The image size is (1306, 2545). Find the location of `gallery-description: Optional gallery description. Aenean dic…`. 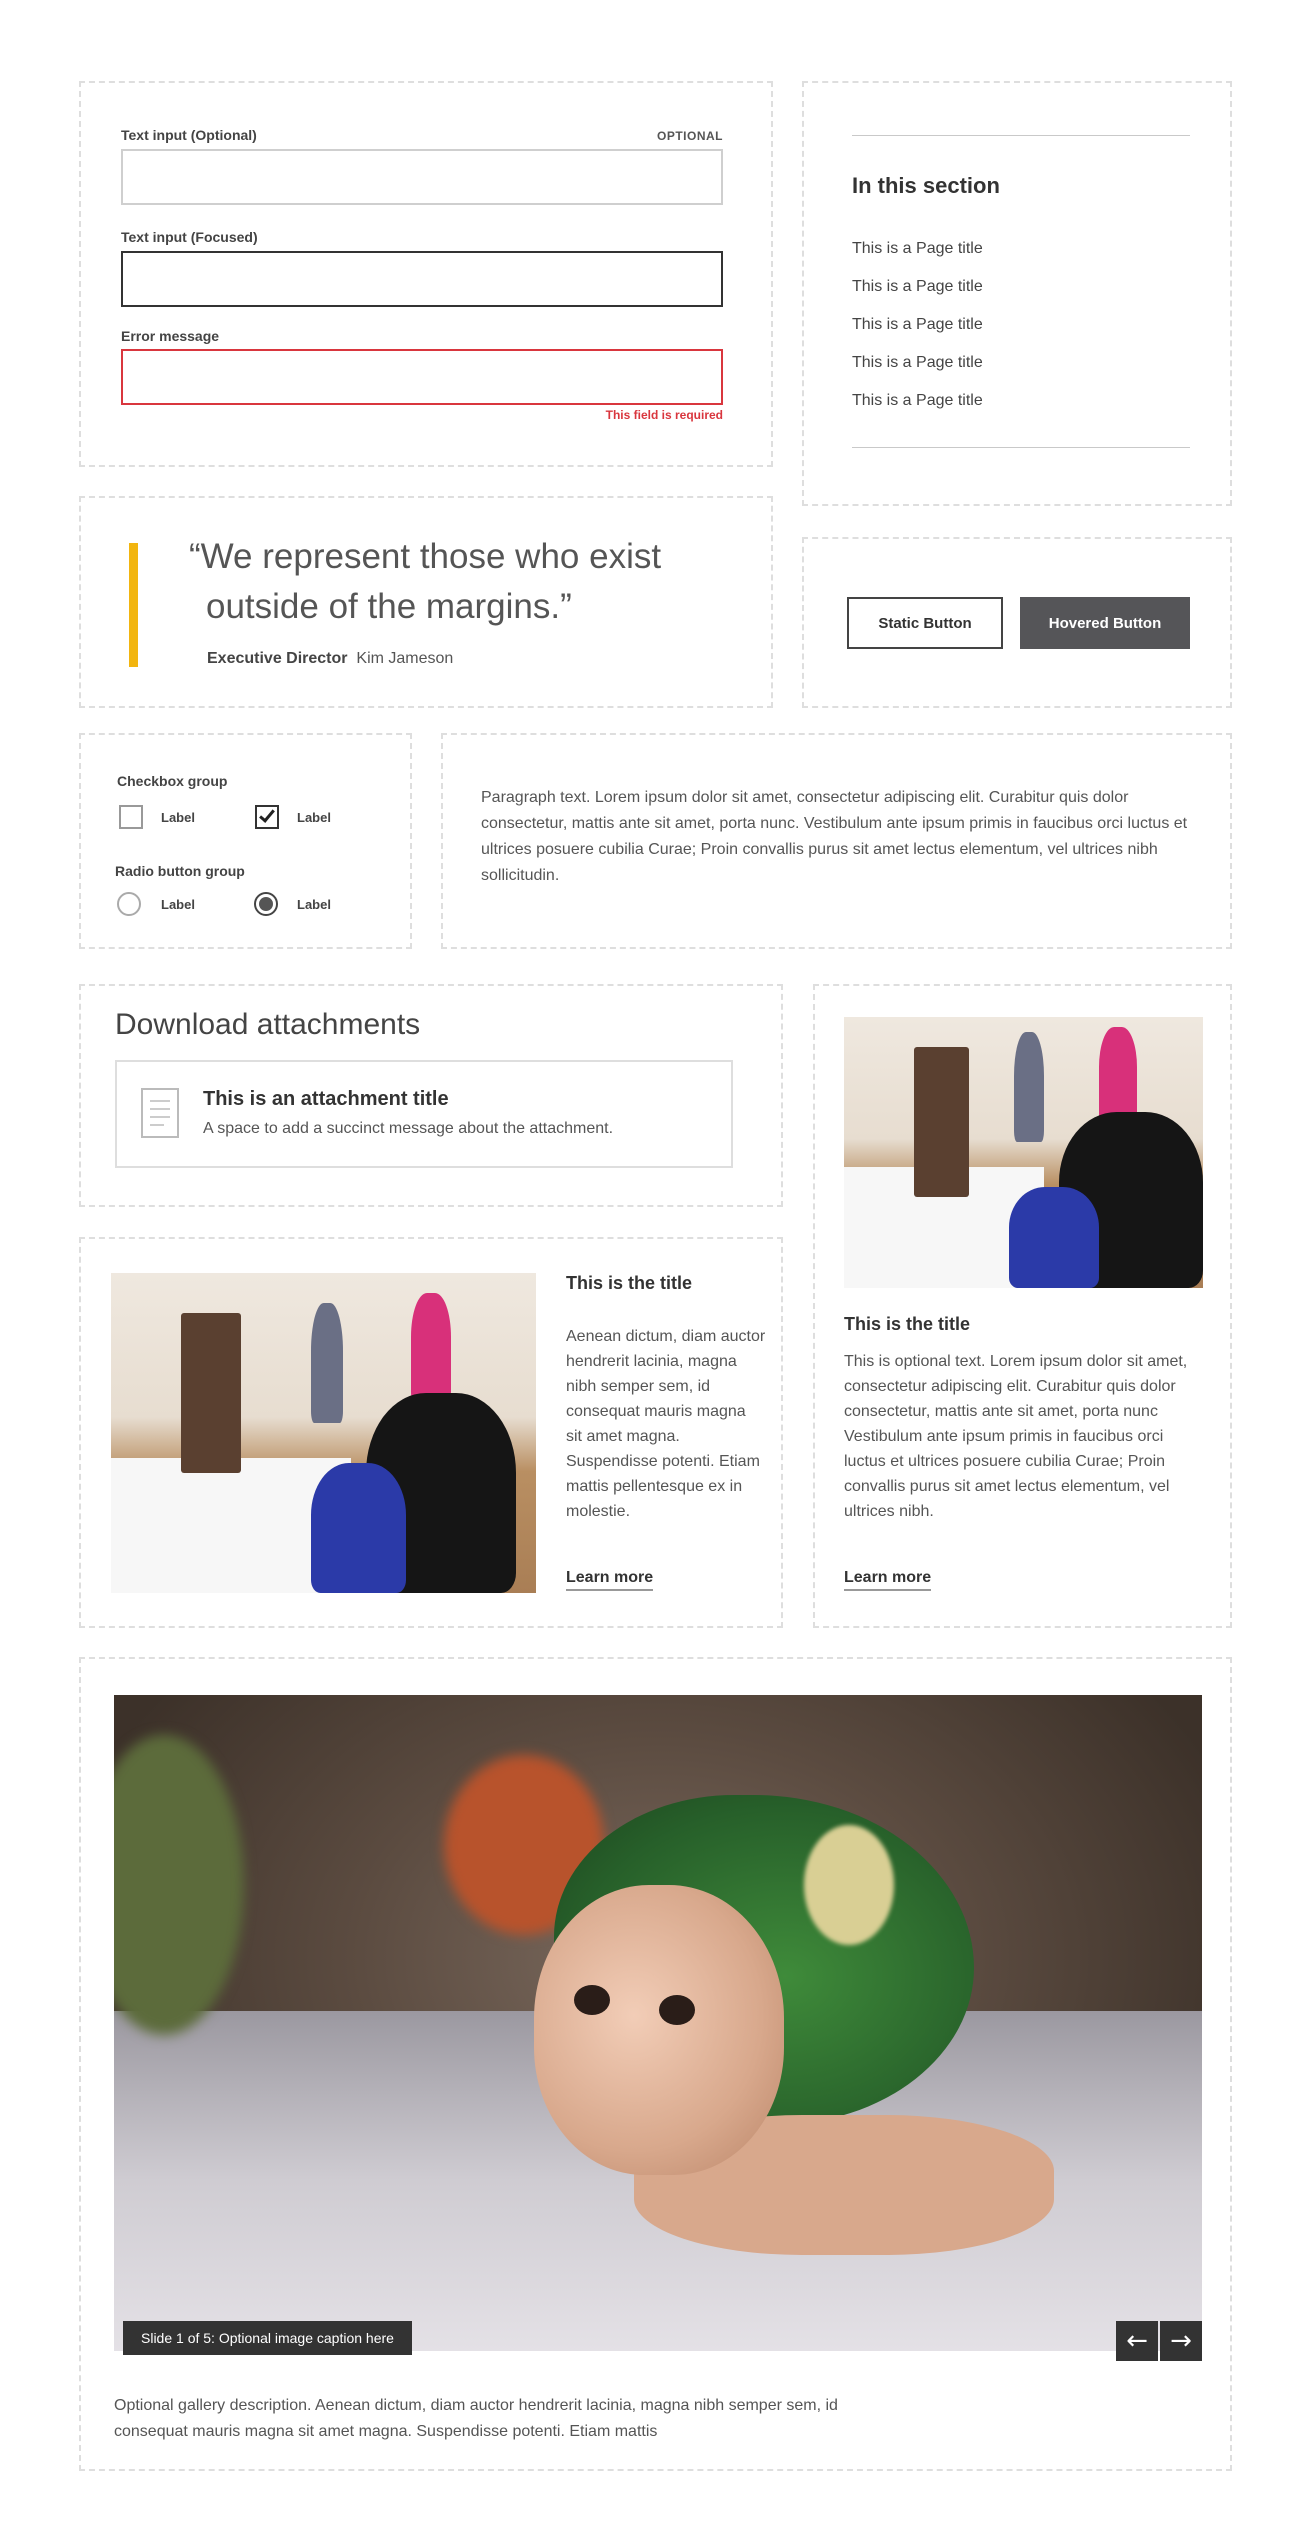

gallery-description: Optional gallery description. Aenean dic… is located at coordinates (476, 2418).